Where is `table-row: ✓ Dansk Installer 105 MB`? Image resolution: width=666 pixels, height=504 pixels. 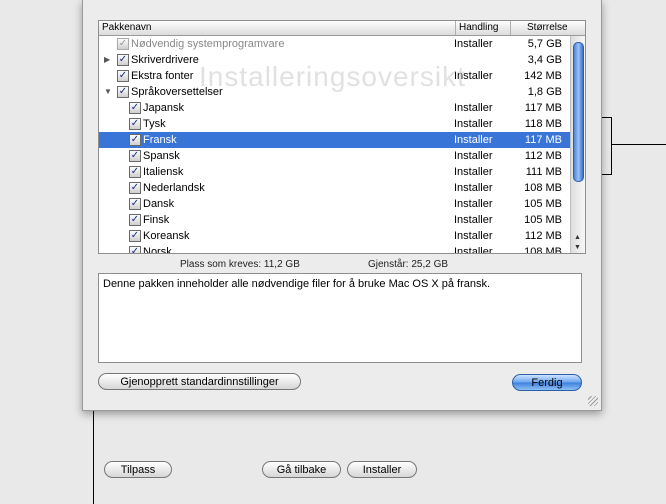
table-row: ✓ Dansk Installer 105 MB is located at coordinates (334, 204).